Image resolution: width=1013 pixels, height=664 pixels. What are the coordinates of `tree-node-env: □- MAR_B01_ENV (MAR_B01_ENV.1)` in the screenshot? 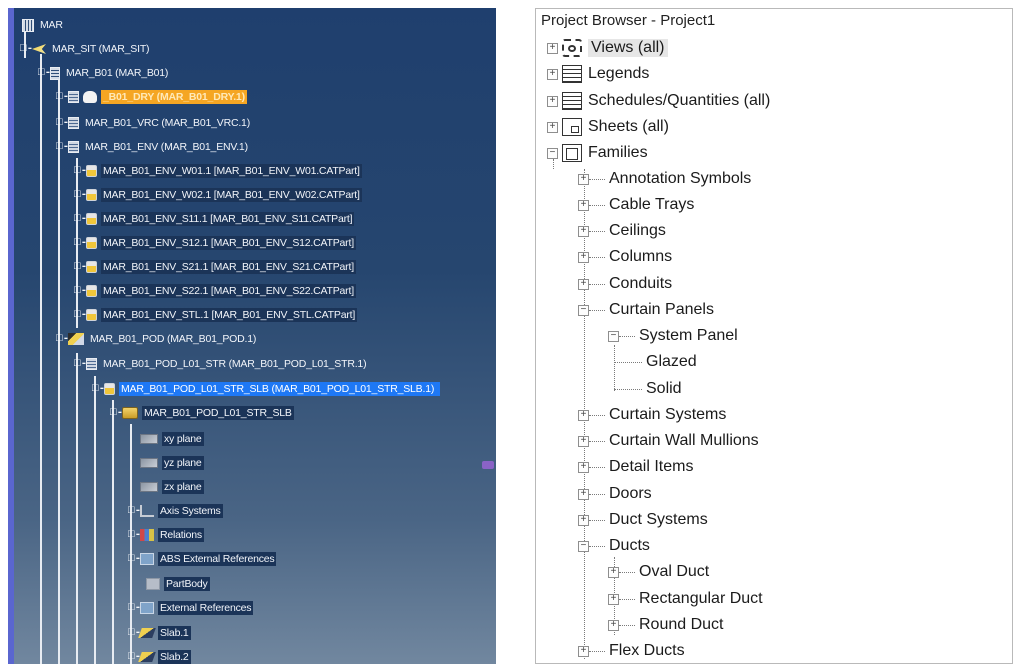 It's located at (153, 147).